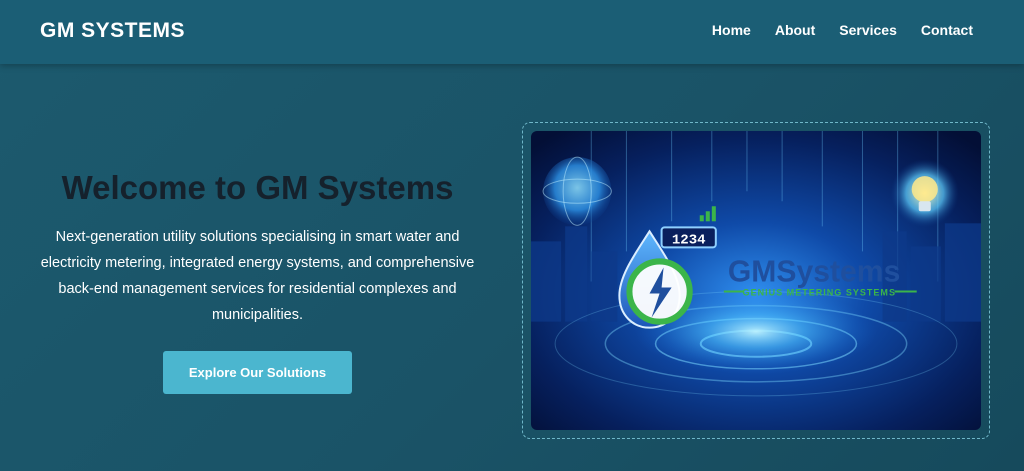 Image resolution: width=1024 pixels, height=471 pixels. I want to click on logo-tagline: GENIUS METERING SYSTEMS, so click(819, 293).